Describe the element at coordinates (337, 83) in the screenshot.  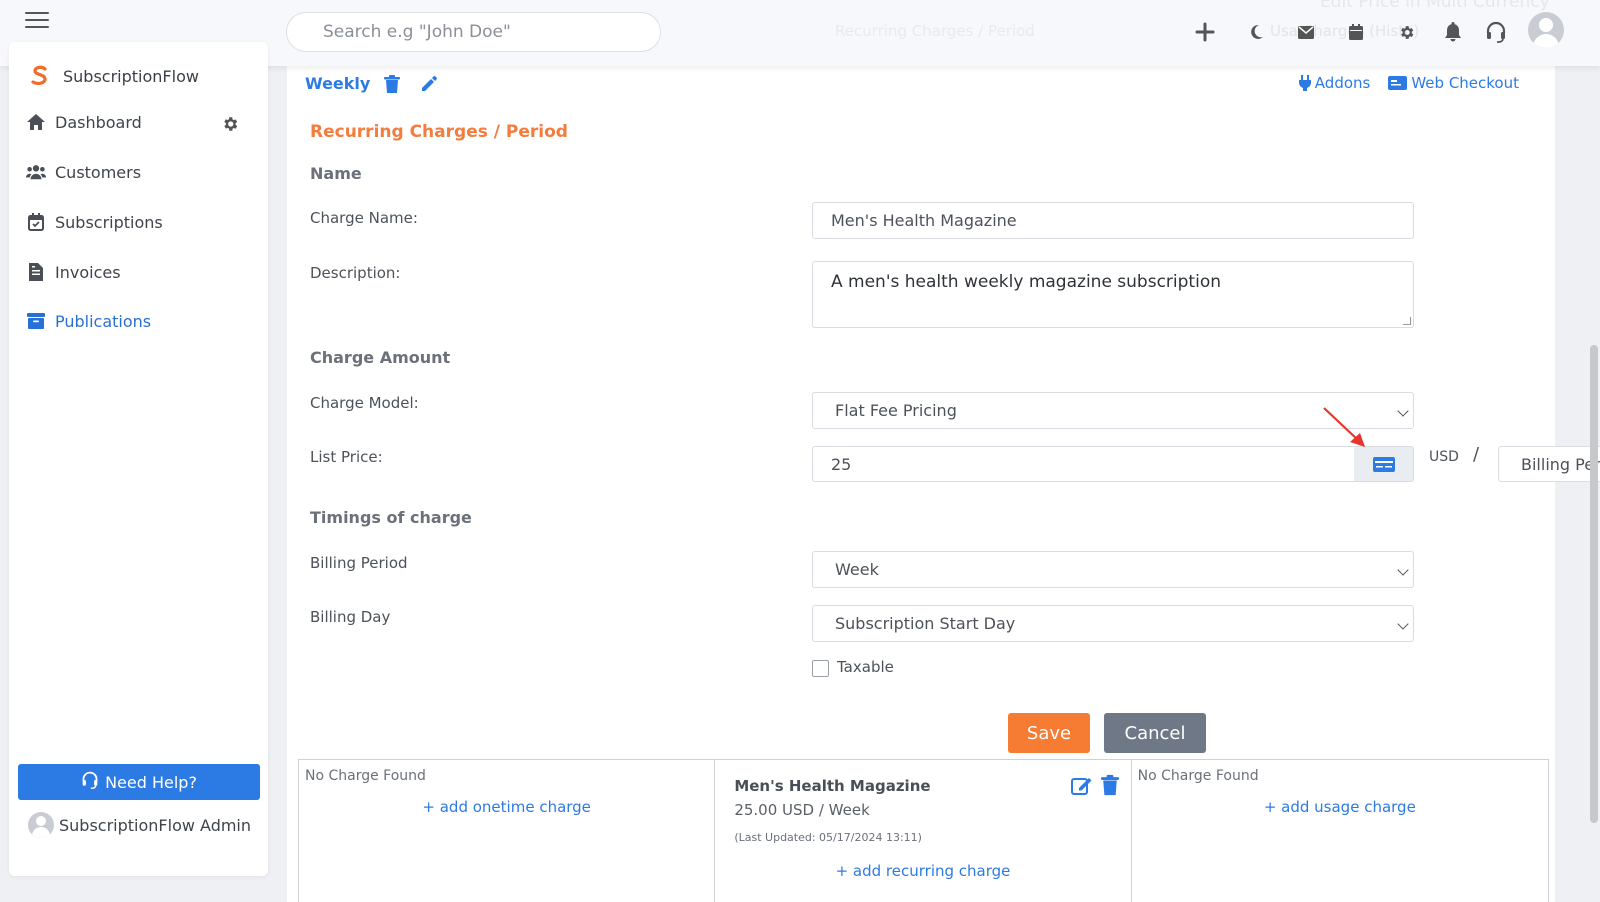
I see `plan-name: Weekly` at that location.